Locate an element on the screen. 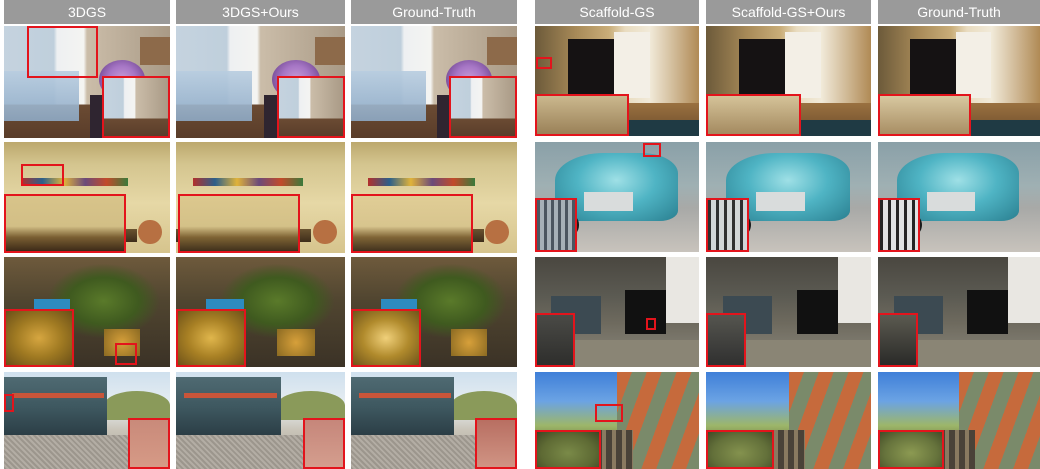 Image resolution: width=1040 pixels, height=469 pixels. image-scaffold-car is located at coordinates (617, 197).